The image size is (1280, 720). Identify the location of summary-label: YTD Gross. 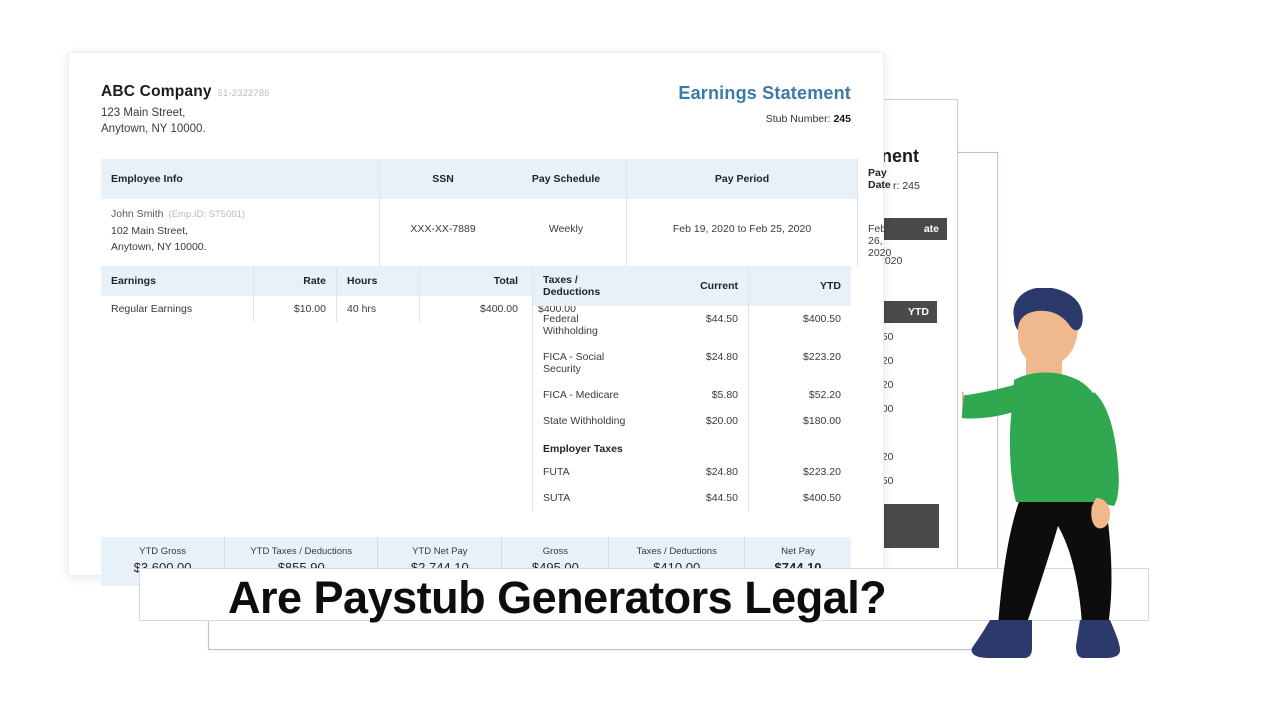
(163, 551).